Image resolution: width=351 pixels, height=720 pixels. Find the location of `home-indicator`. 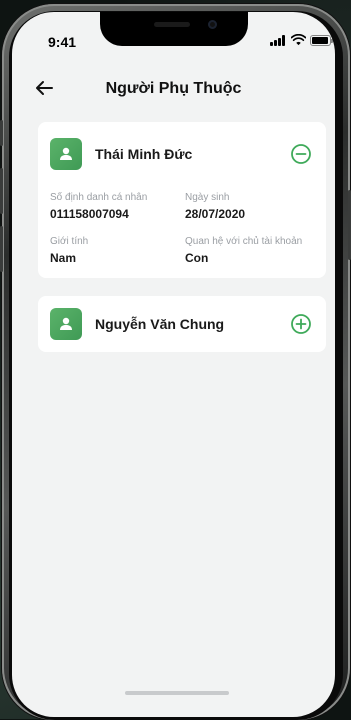

home-indicator is located at coordinates (177, 693).